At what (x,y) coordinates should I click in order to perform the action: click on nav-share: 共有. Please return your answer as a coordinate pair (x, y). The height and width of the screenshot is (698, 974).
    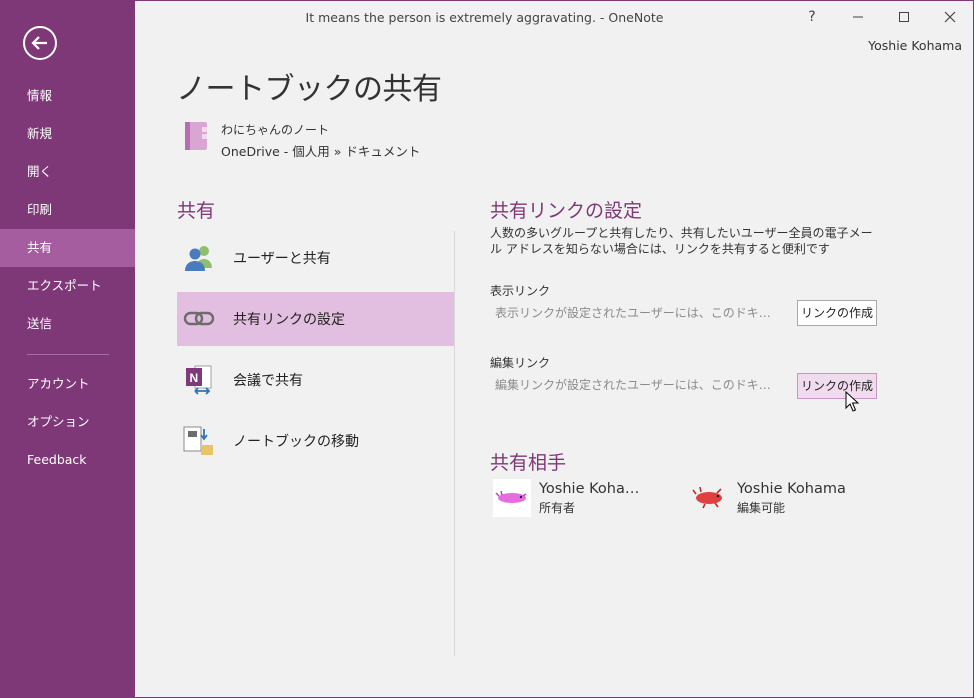
    Looking at the image, I should click on (67, 248).